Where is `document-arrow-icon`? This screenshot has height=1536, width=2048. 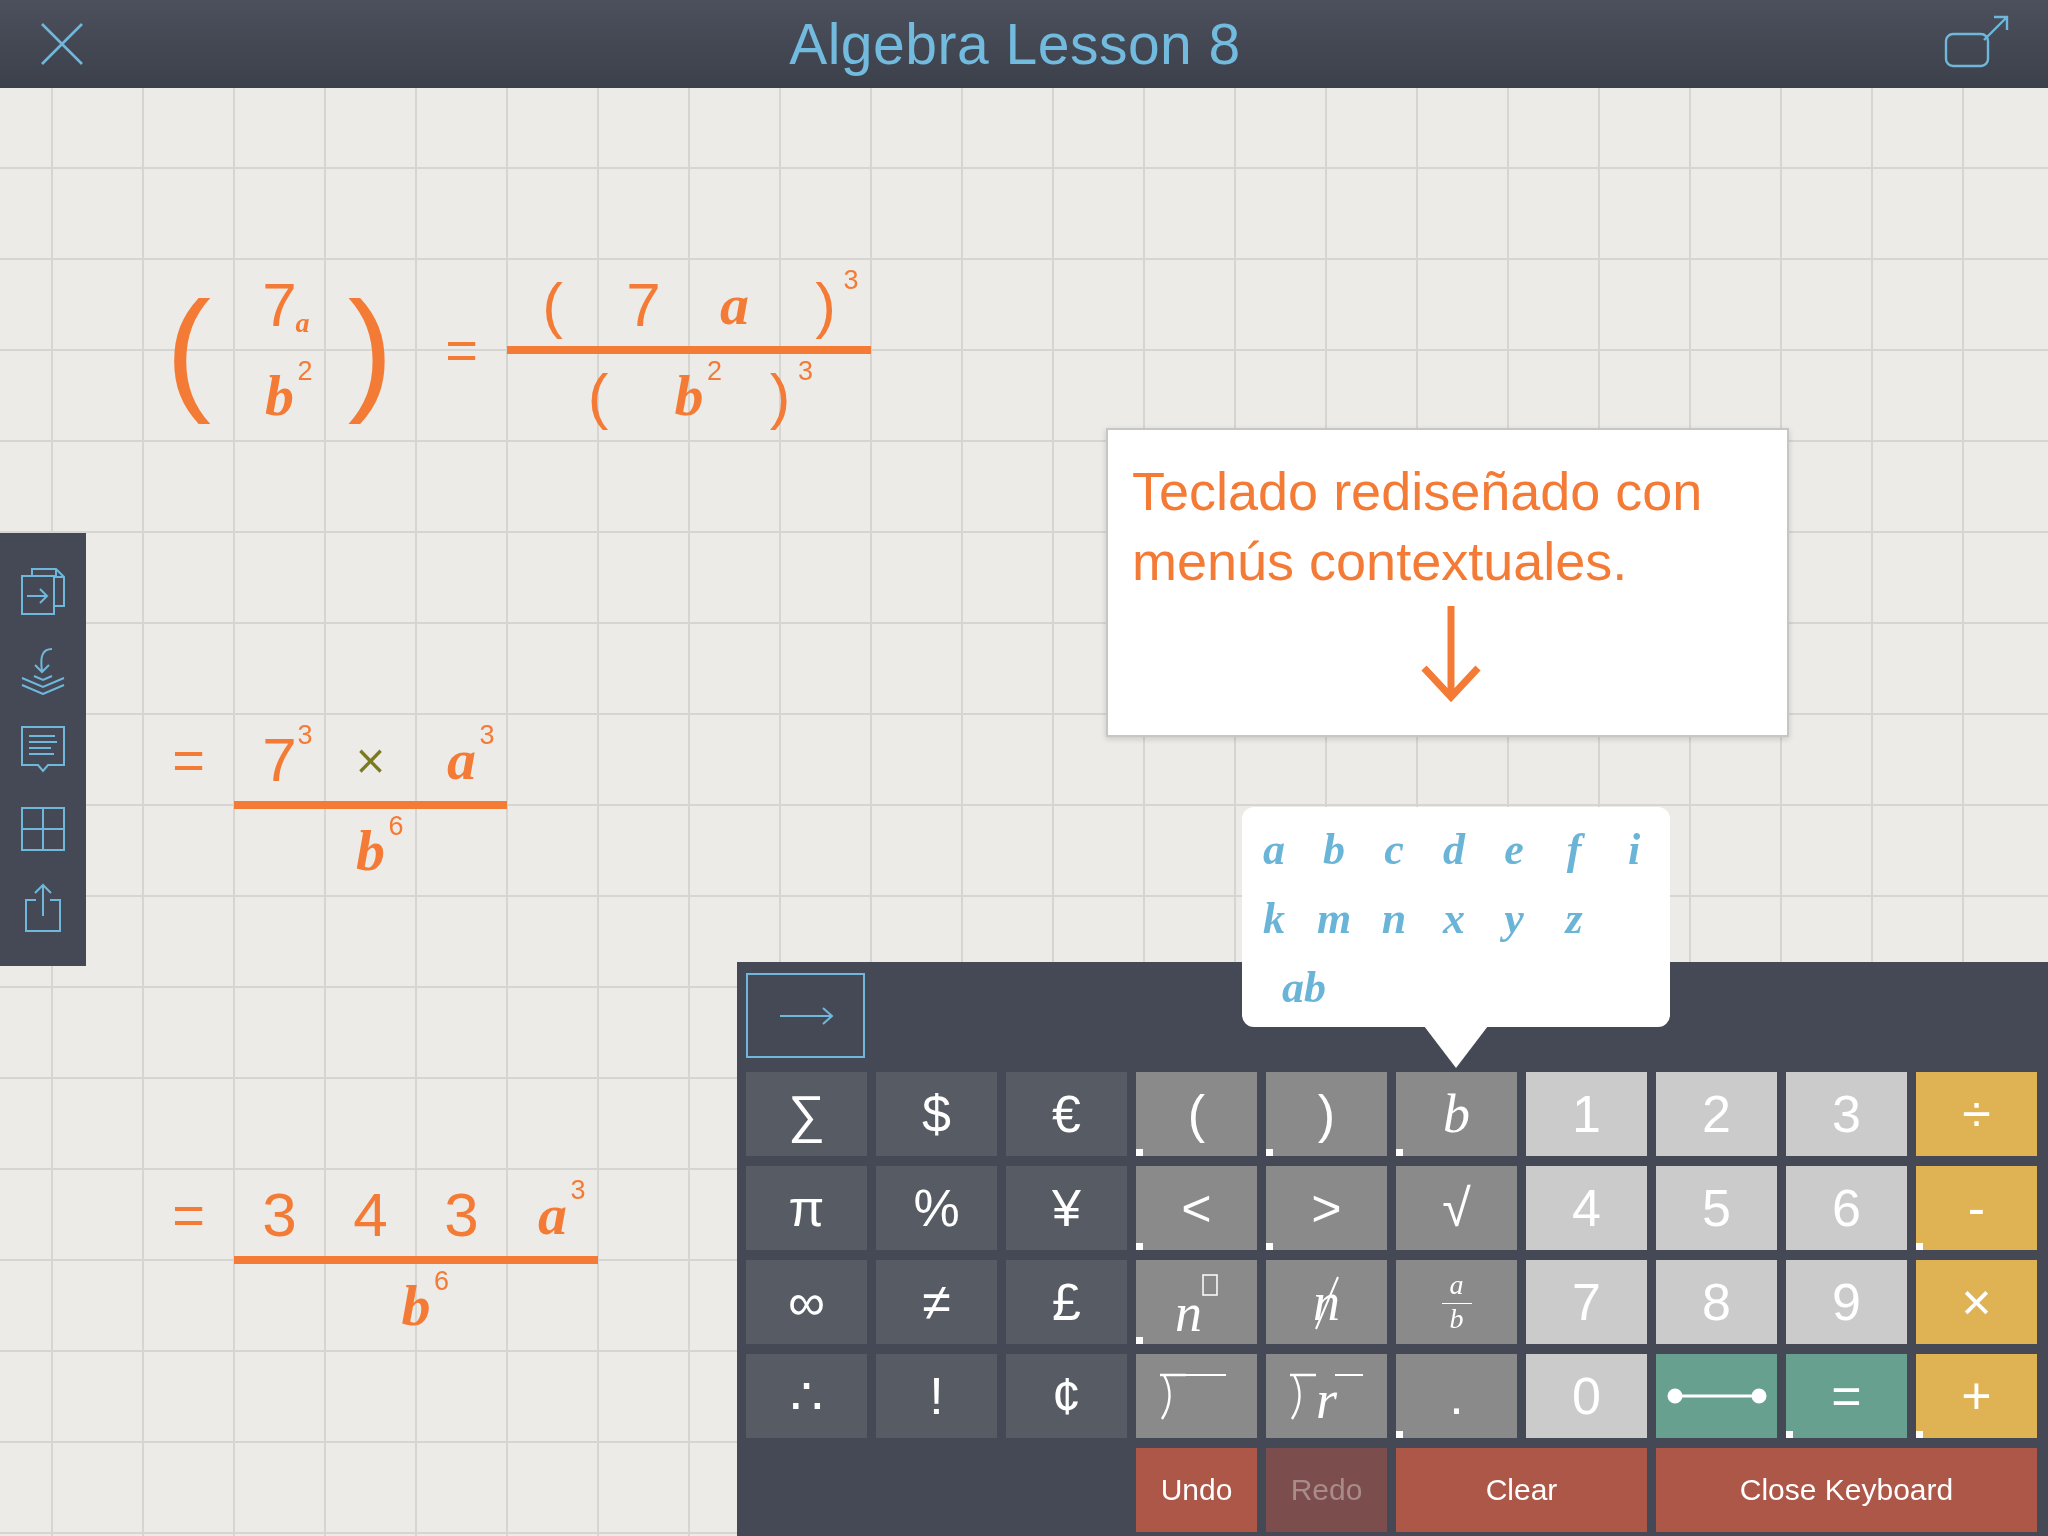 document-arrow-icon is located at coordinates (43, 590).